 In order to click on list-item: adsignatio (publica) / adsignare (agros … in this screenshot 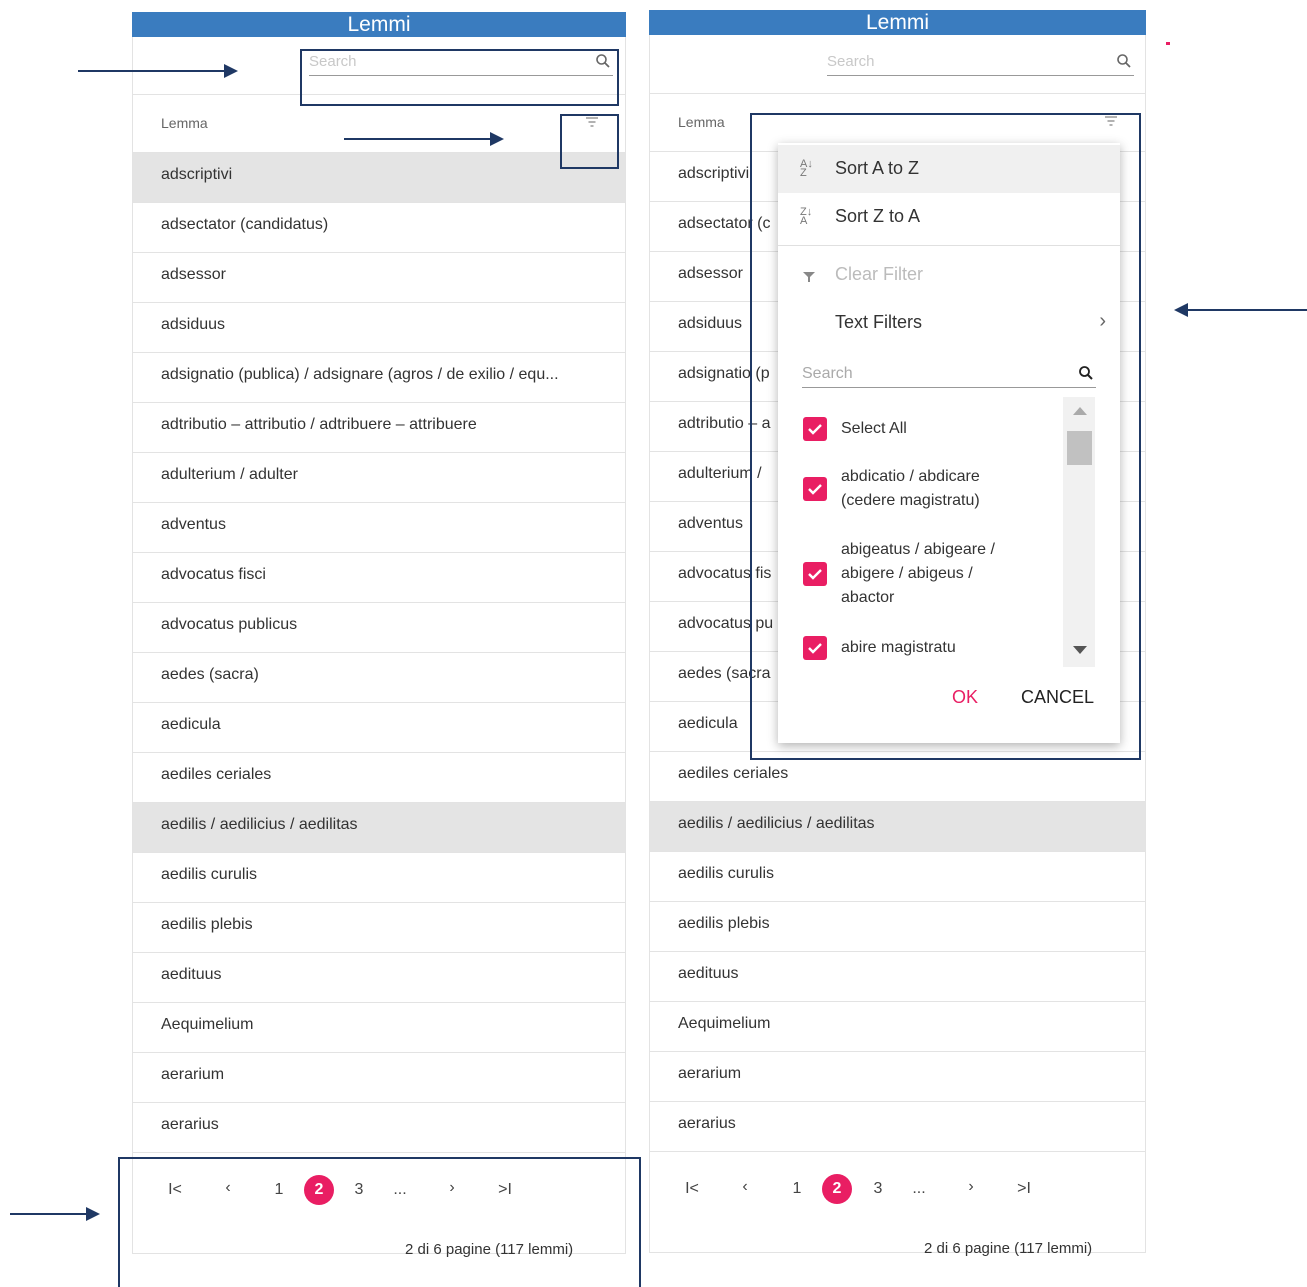, I will do `click(379, 378)`.